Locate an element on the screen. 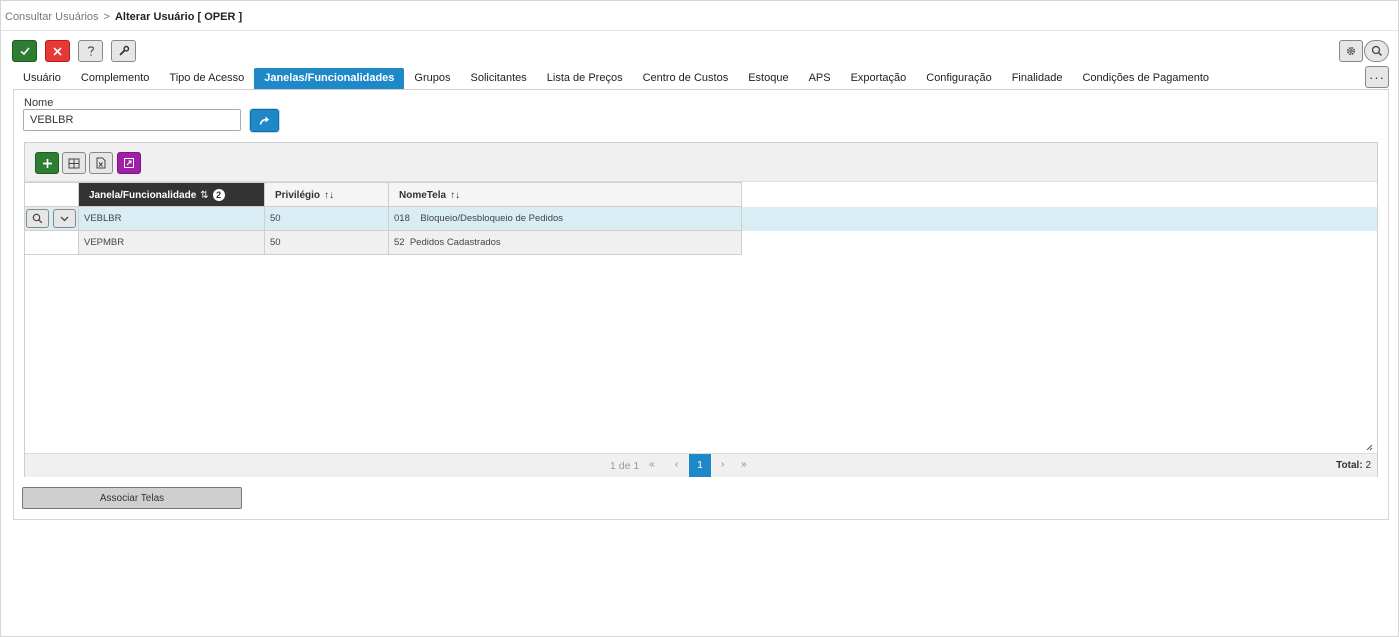 The height and width of the screenshot is (637, 1399). tab-exportacao: Exportação is located at coordinates (879, 78).